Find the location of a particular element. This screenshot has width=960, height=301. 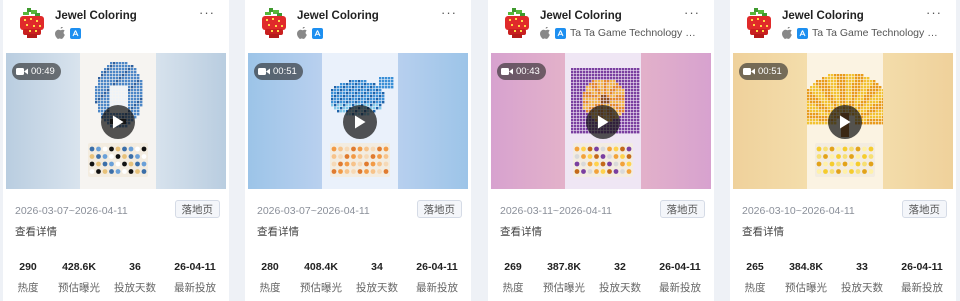

video-preview: 00:49 is located at coordinates (116, 121).